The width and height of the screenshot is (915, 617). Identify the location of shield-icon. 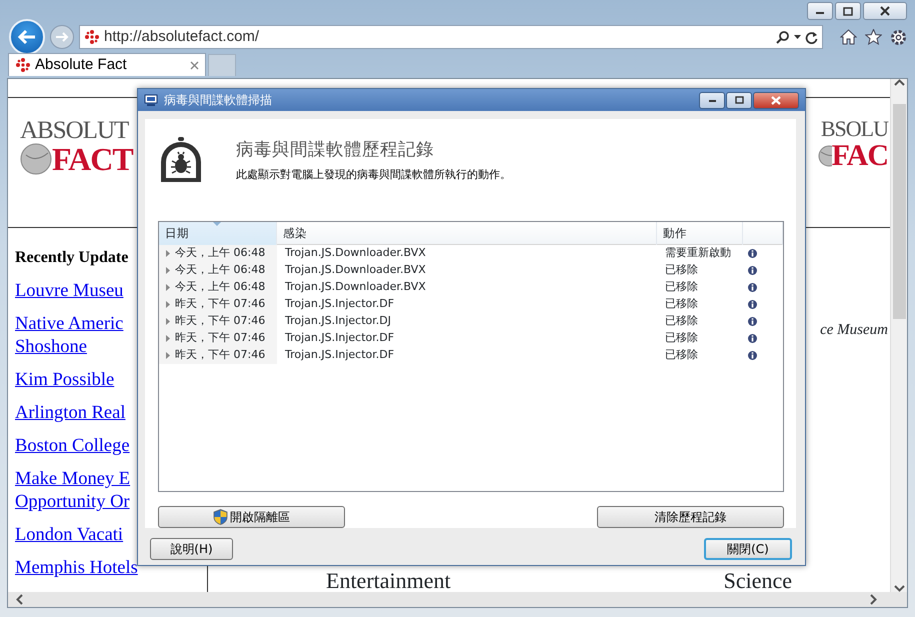
(220, 517).